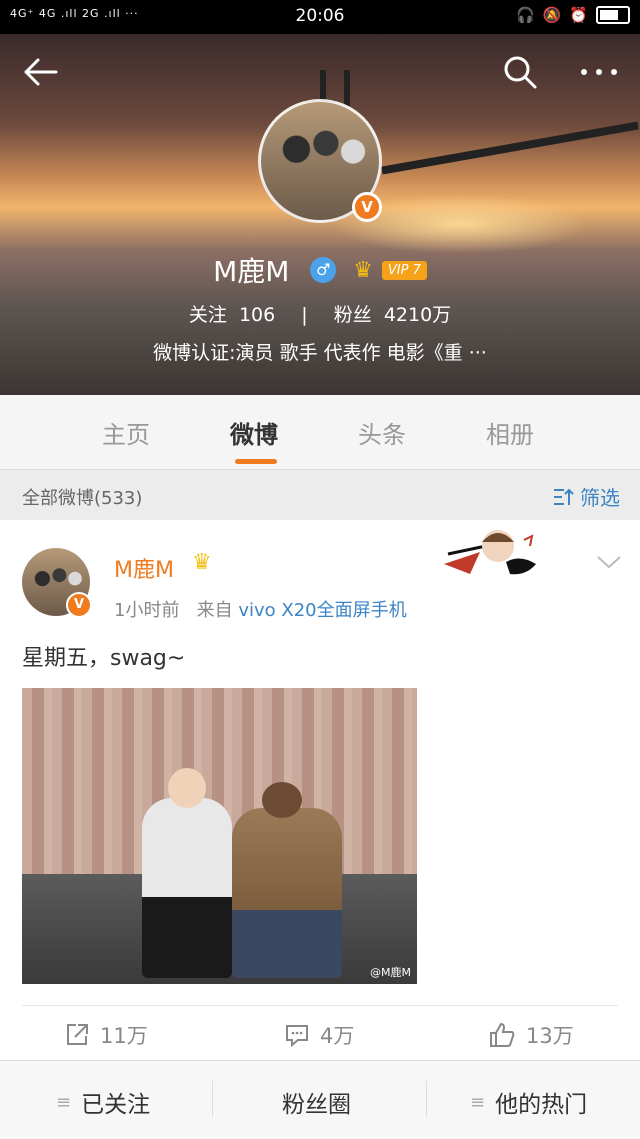  Describe the element at coordinates (77, 1034) in the screenshot. I see `repost-icon` at that location.